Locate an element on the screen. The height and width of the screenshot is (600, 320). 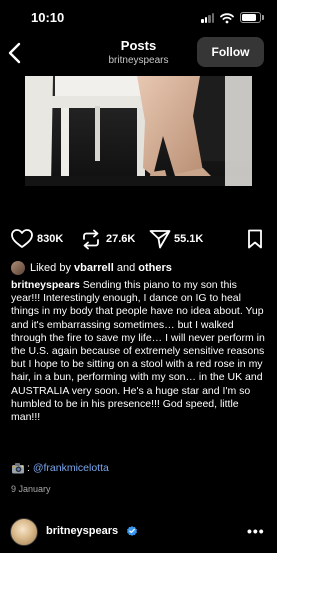
battery-cap is located at coordinates (263, 17).